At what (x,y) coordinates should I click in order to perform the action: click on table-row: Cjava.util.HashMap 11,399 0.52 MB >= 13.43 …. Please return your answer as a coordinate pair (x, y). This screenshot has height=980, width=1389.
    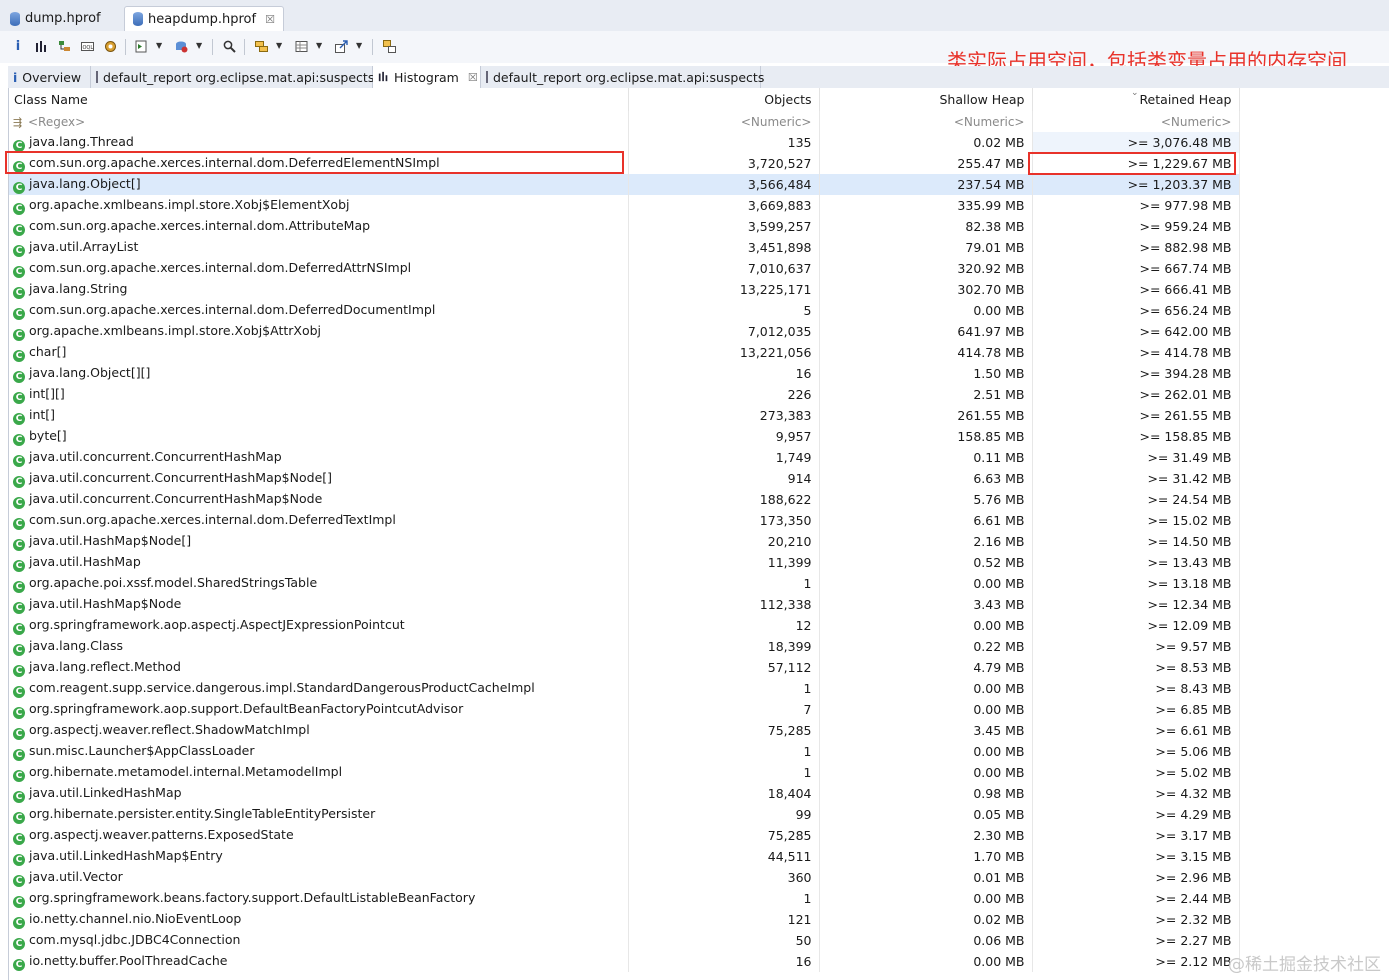
    Looking at the image, I should click on (624, 562).